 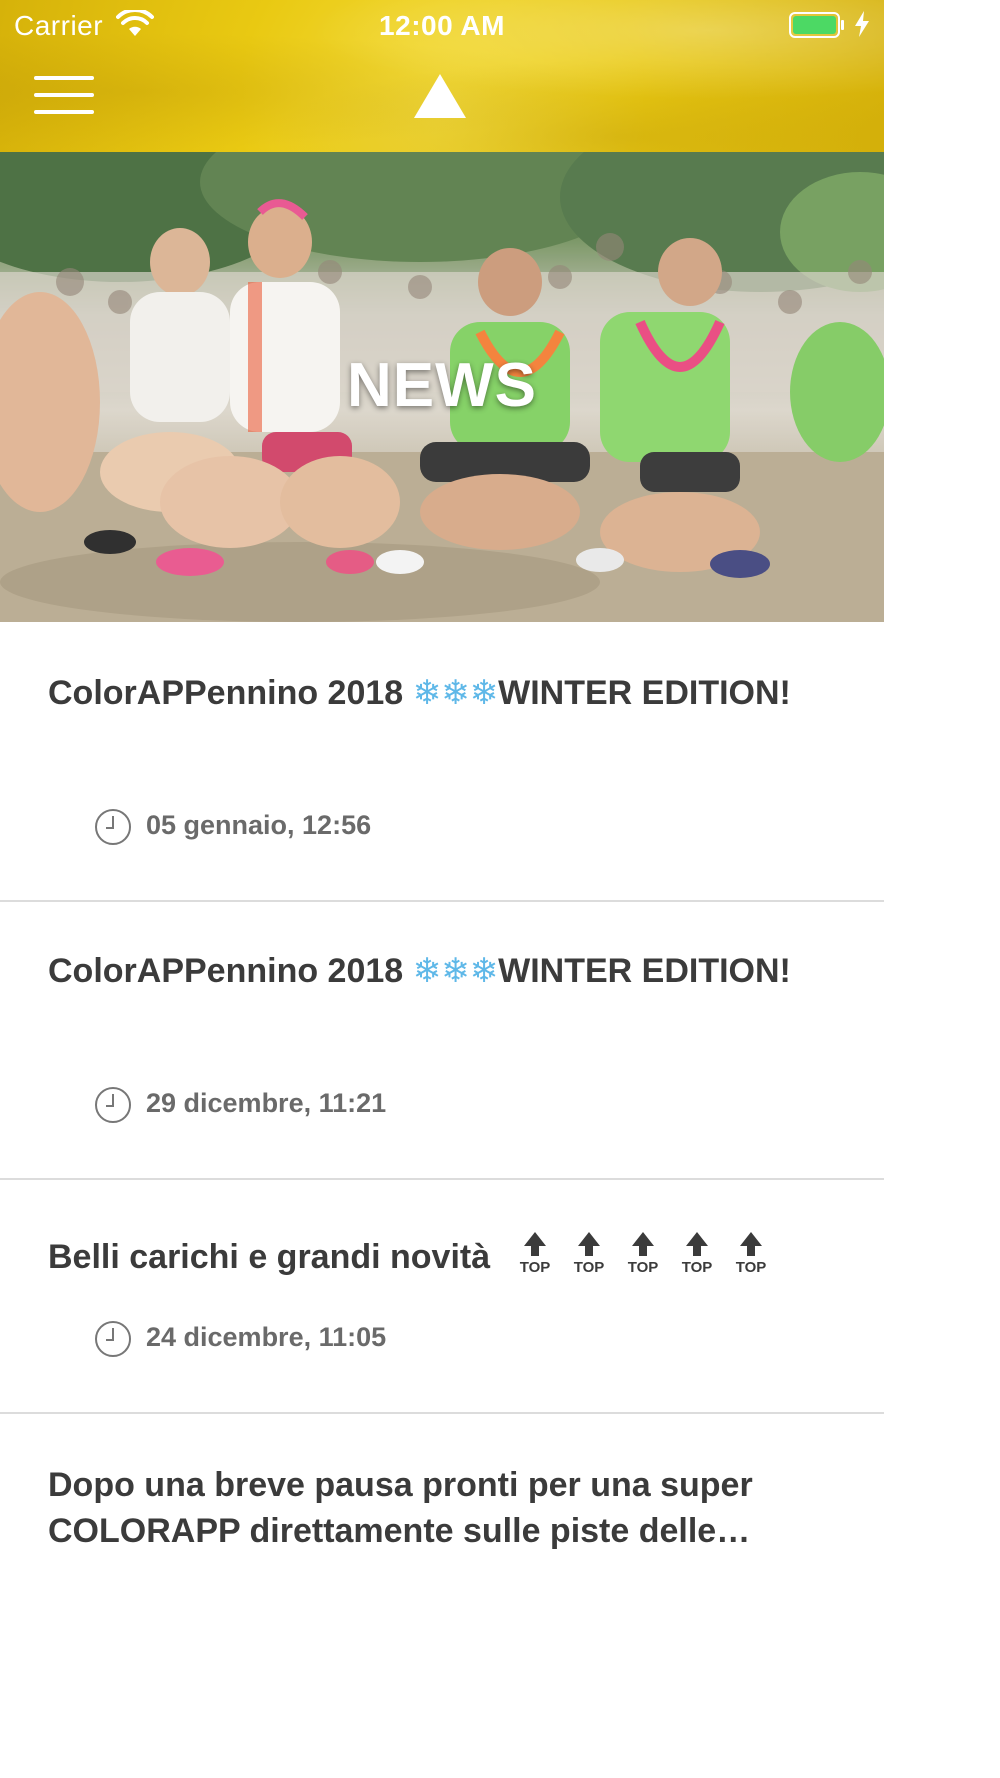 I want to click on hamburger-menu-icon, so click(x=64, y=95).